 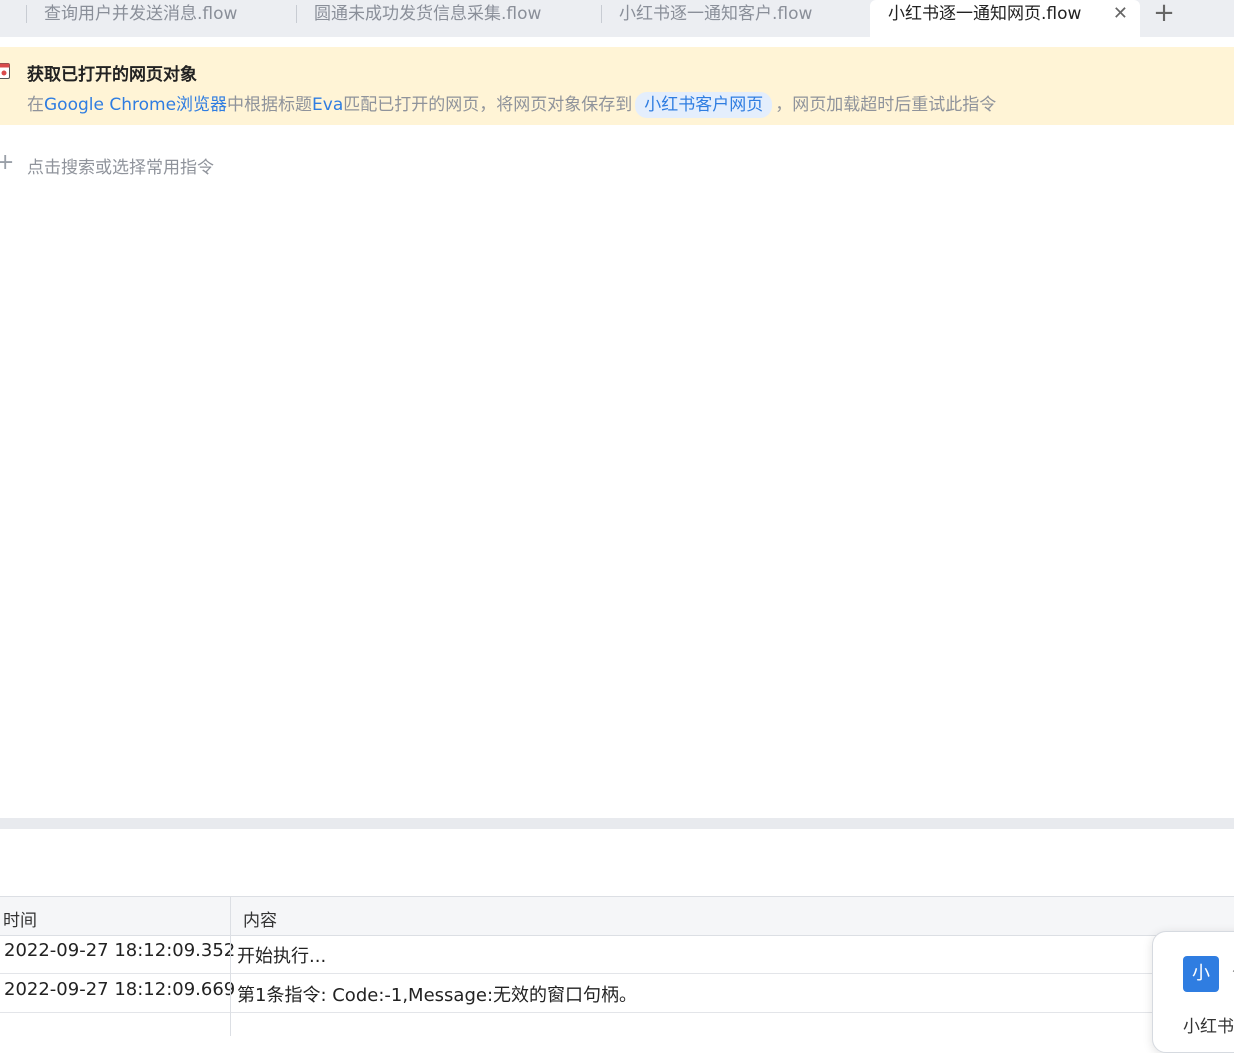 I want to click on log-time: 2022-09-27 18:12:09.669, so click(x=120, y=989).